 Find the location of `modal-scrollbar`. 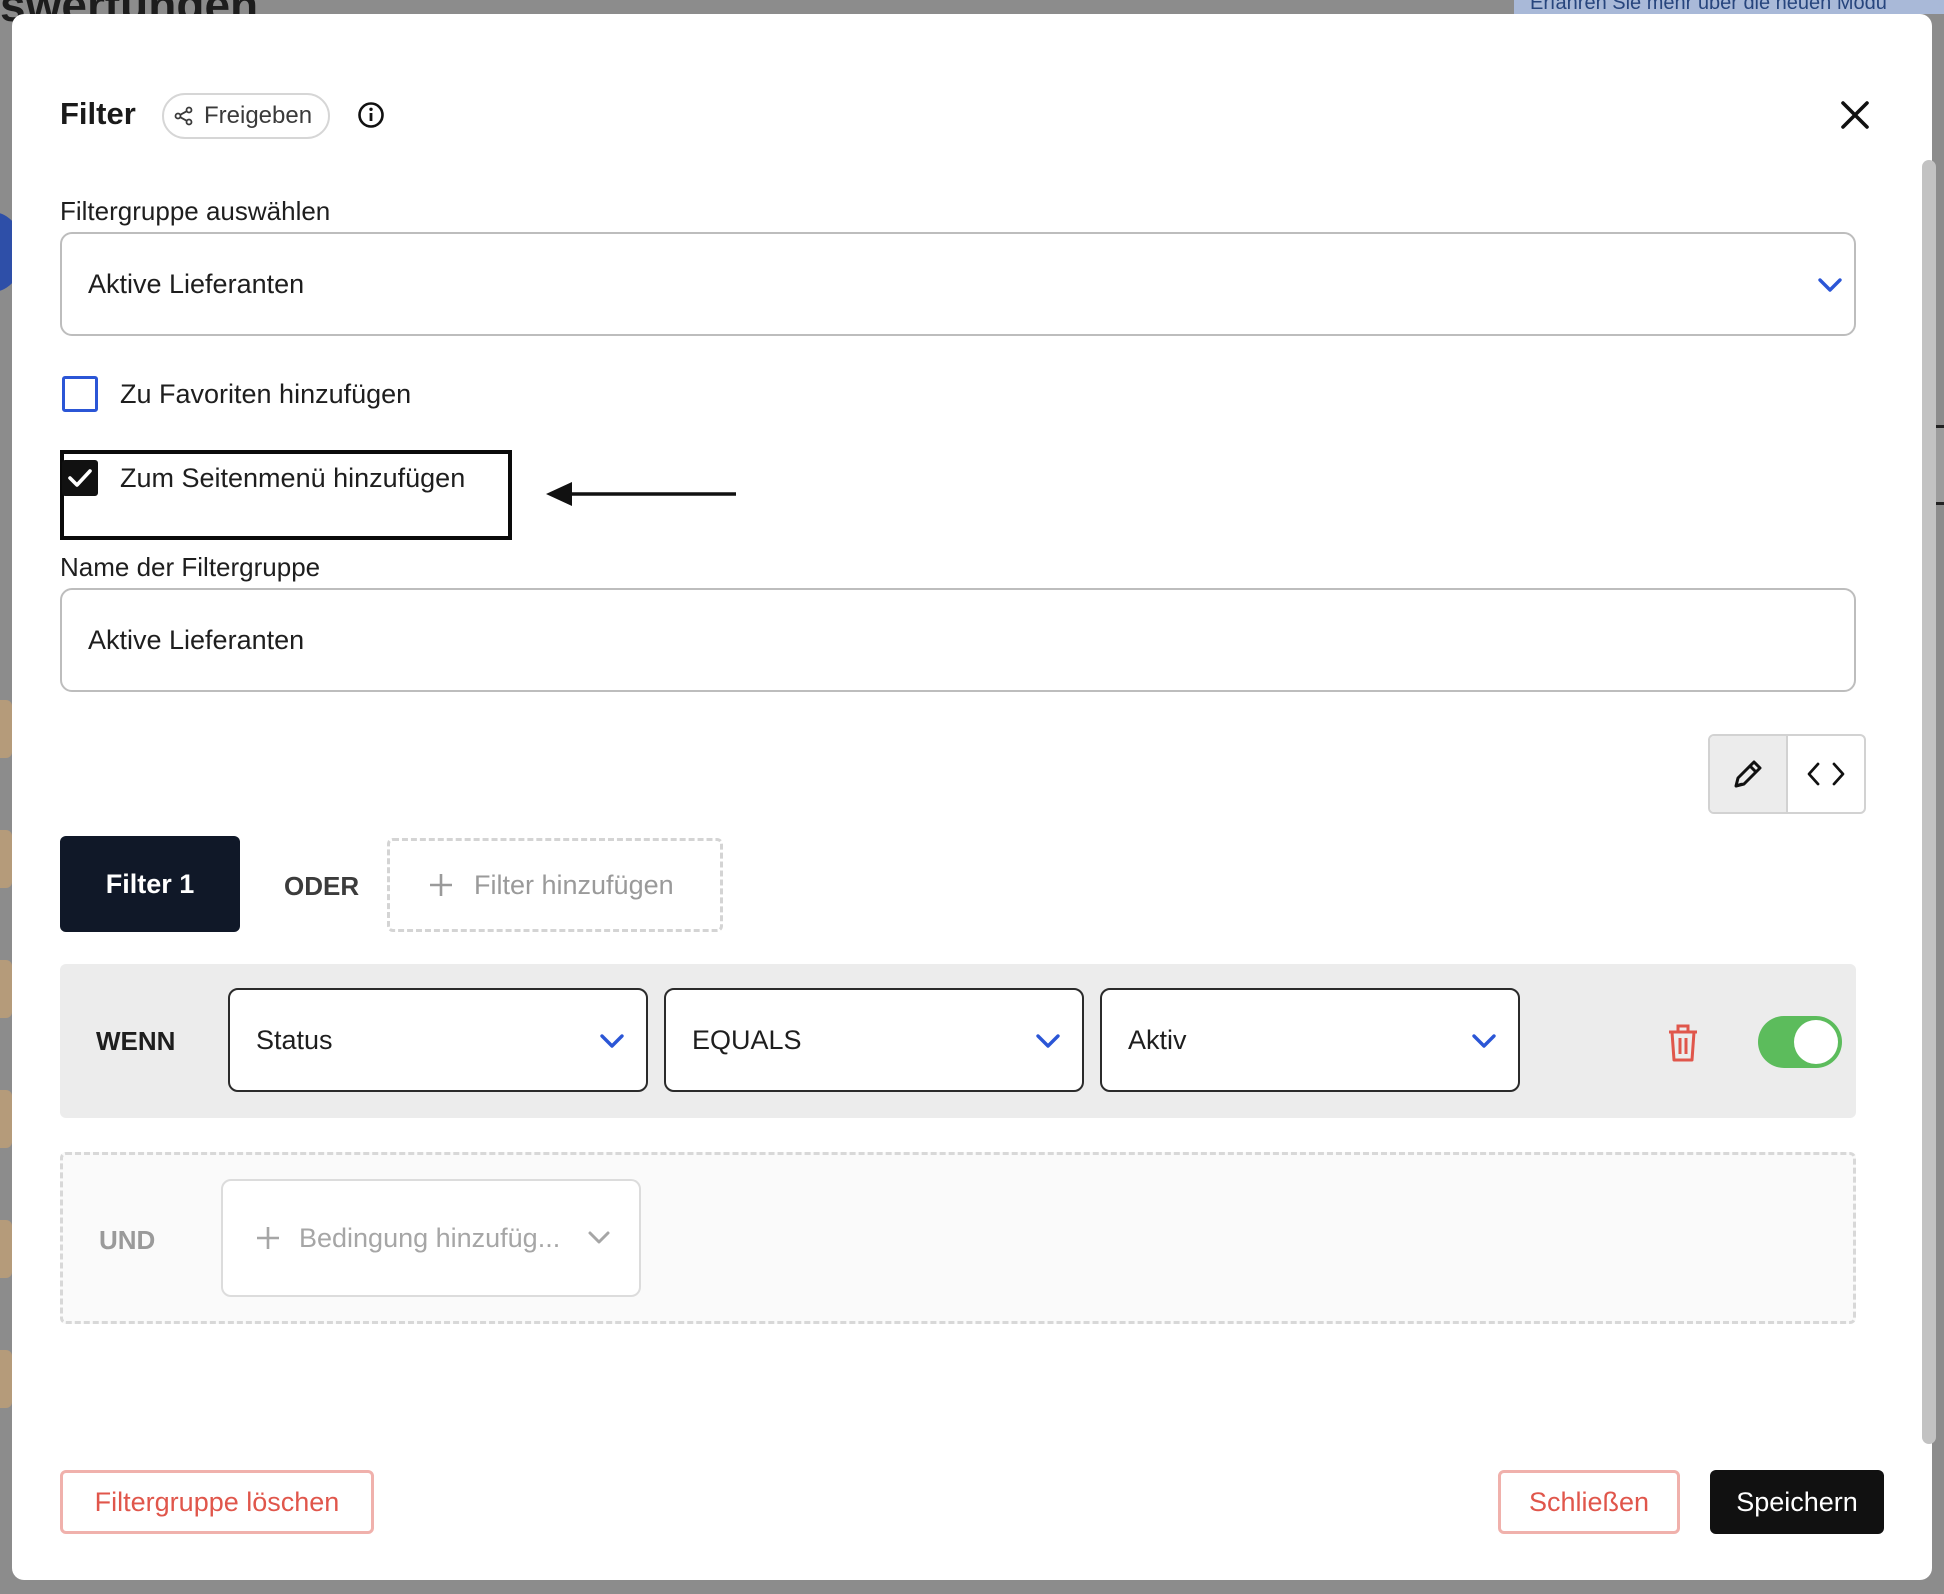

modal-scrollbar is located at coordinates (1929, 802).